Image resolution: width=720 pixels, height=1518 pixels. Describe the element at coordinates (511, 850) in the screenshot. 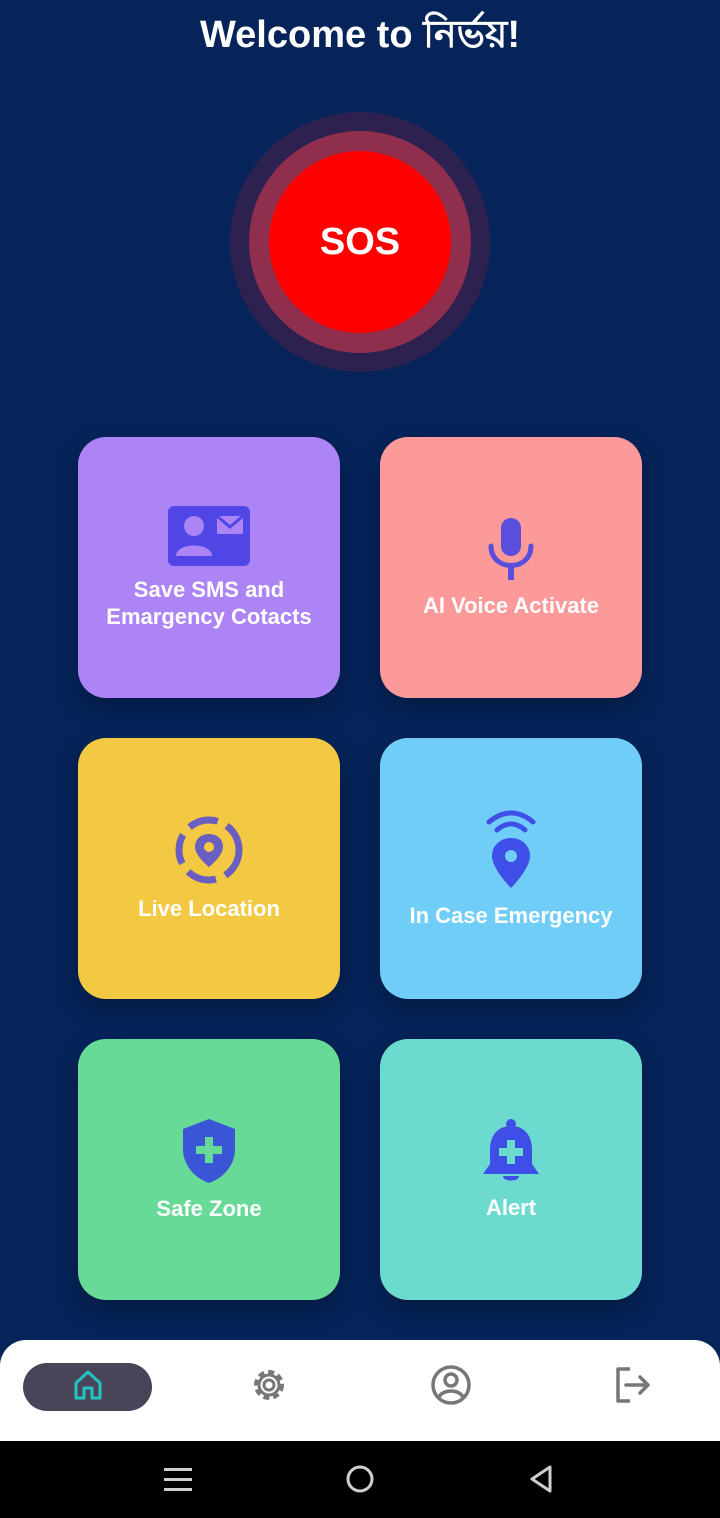

I see `location-signal-icon` at that location.